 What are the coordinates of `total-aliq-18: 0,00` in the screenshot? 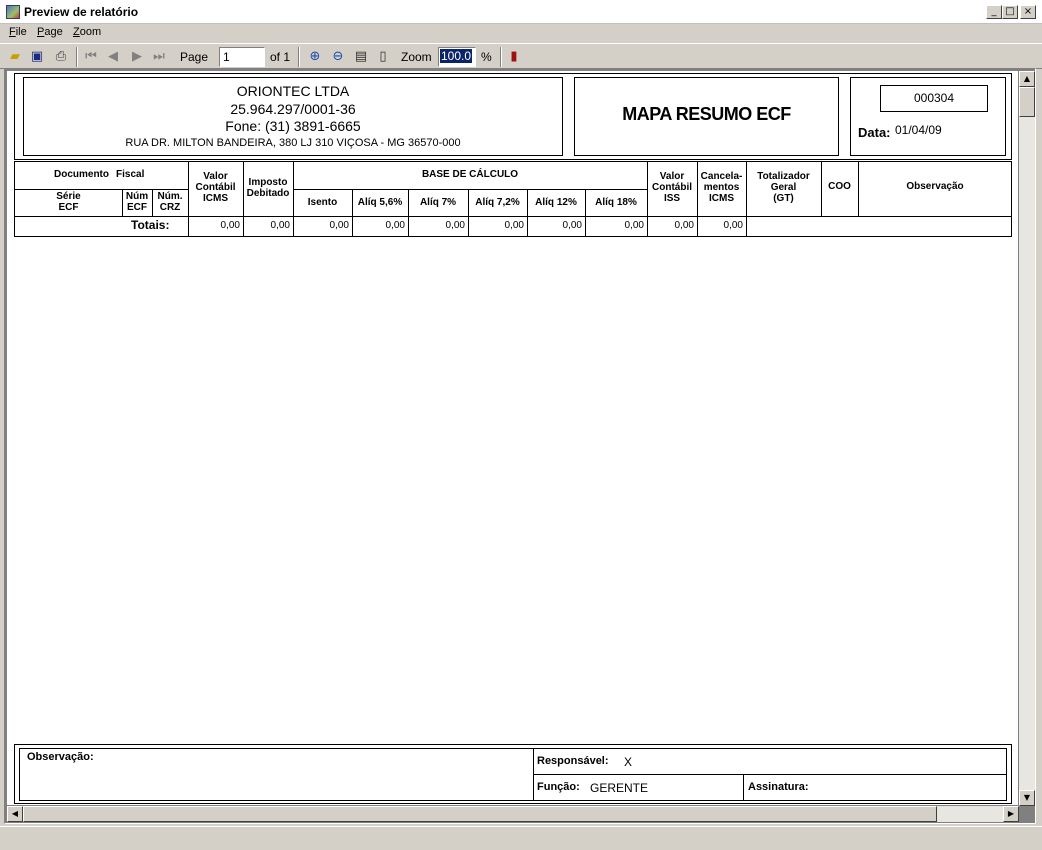 It's located at (634, 225).